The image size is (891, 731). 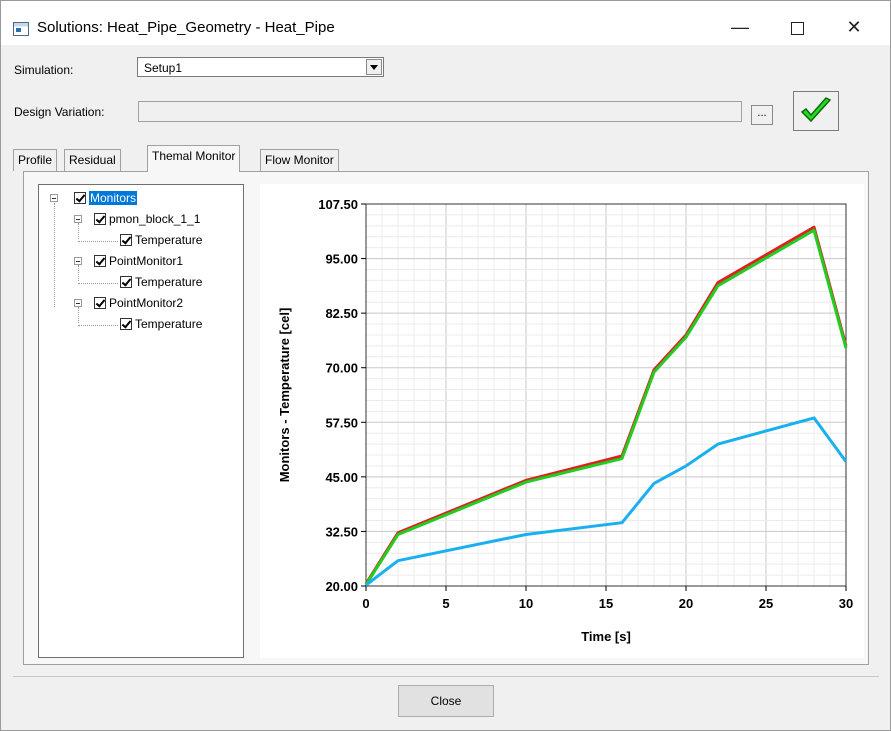 I want to click on y-axis-label: Monitors - Temperature [cel], so click(x=284, y=395).